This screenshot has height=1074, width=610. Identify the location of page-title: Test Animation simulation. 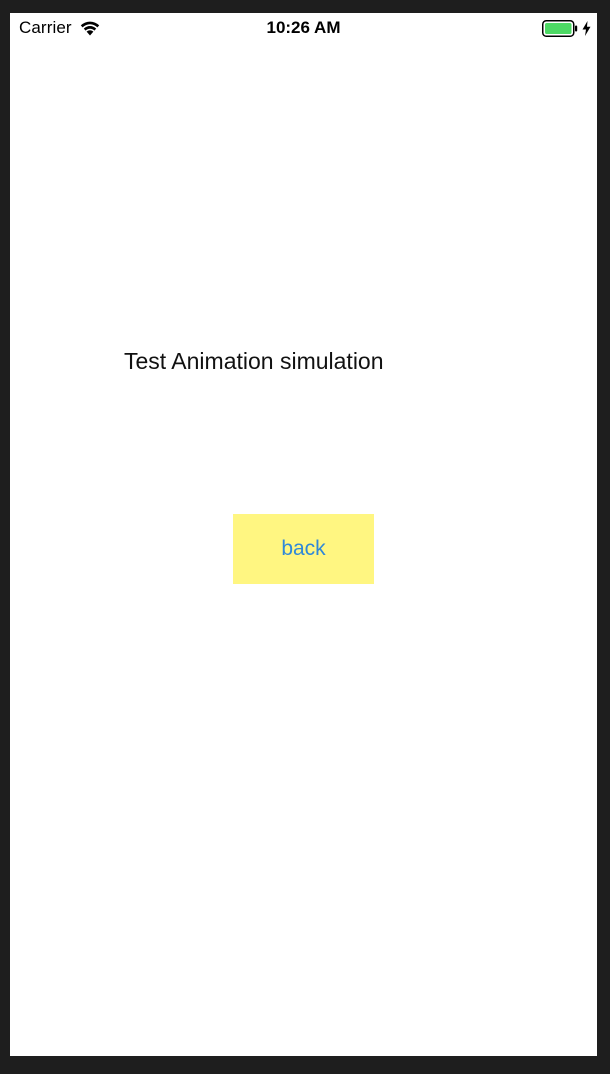
(254, 361).